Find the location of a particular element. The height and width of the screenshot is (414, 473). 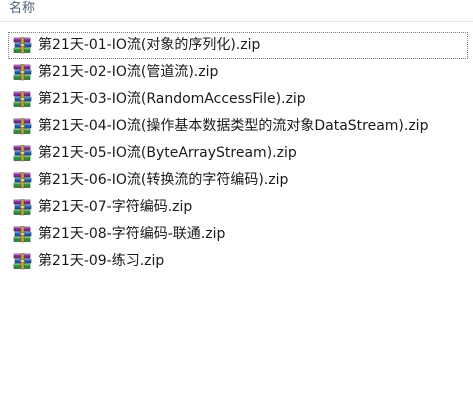

file-name: 第21天-01-IO流(对象的序列化).zip is located at coordinates (149, 45).